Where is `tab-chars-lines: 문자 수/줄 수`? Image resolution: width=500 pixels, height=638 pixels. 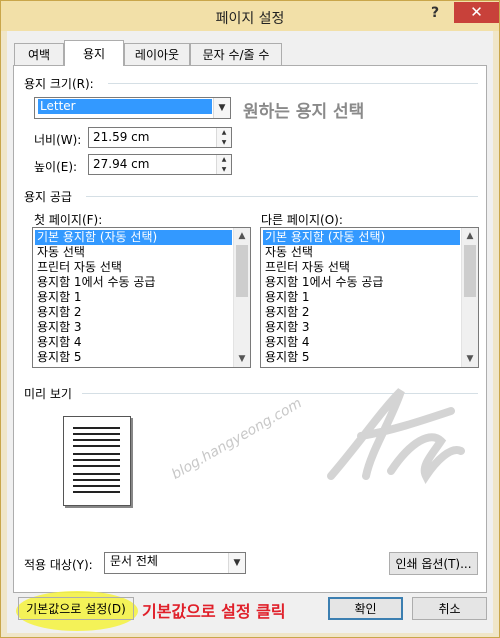
tab-chars-lines: 문자 수/줄 수 is located at coordinates (236, 54).